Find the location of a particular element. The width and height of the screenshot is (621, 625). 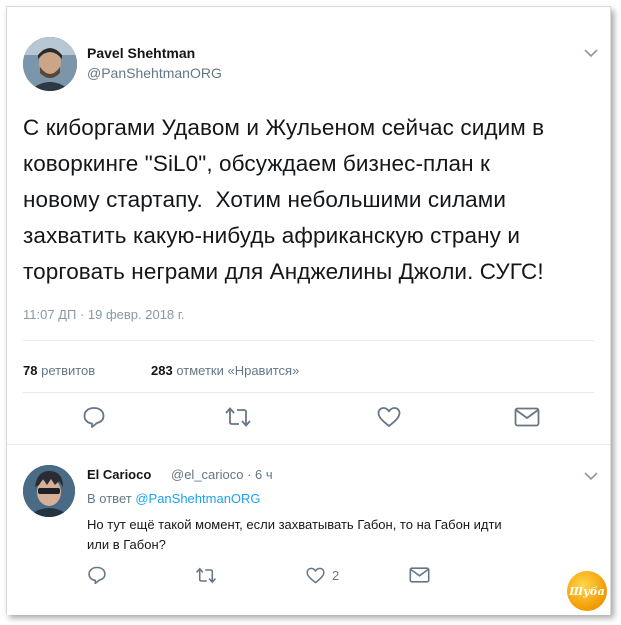

reply-retweet-button is located at coordinates (206, 575).